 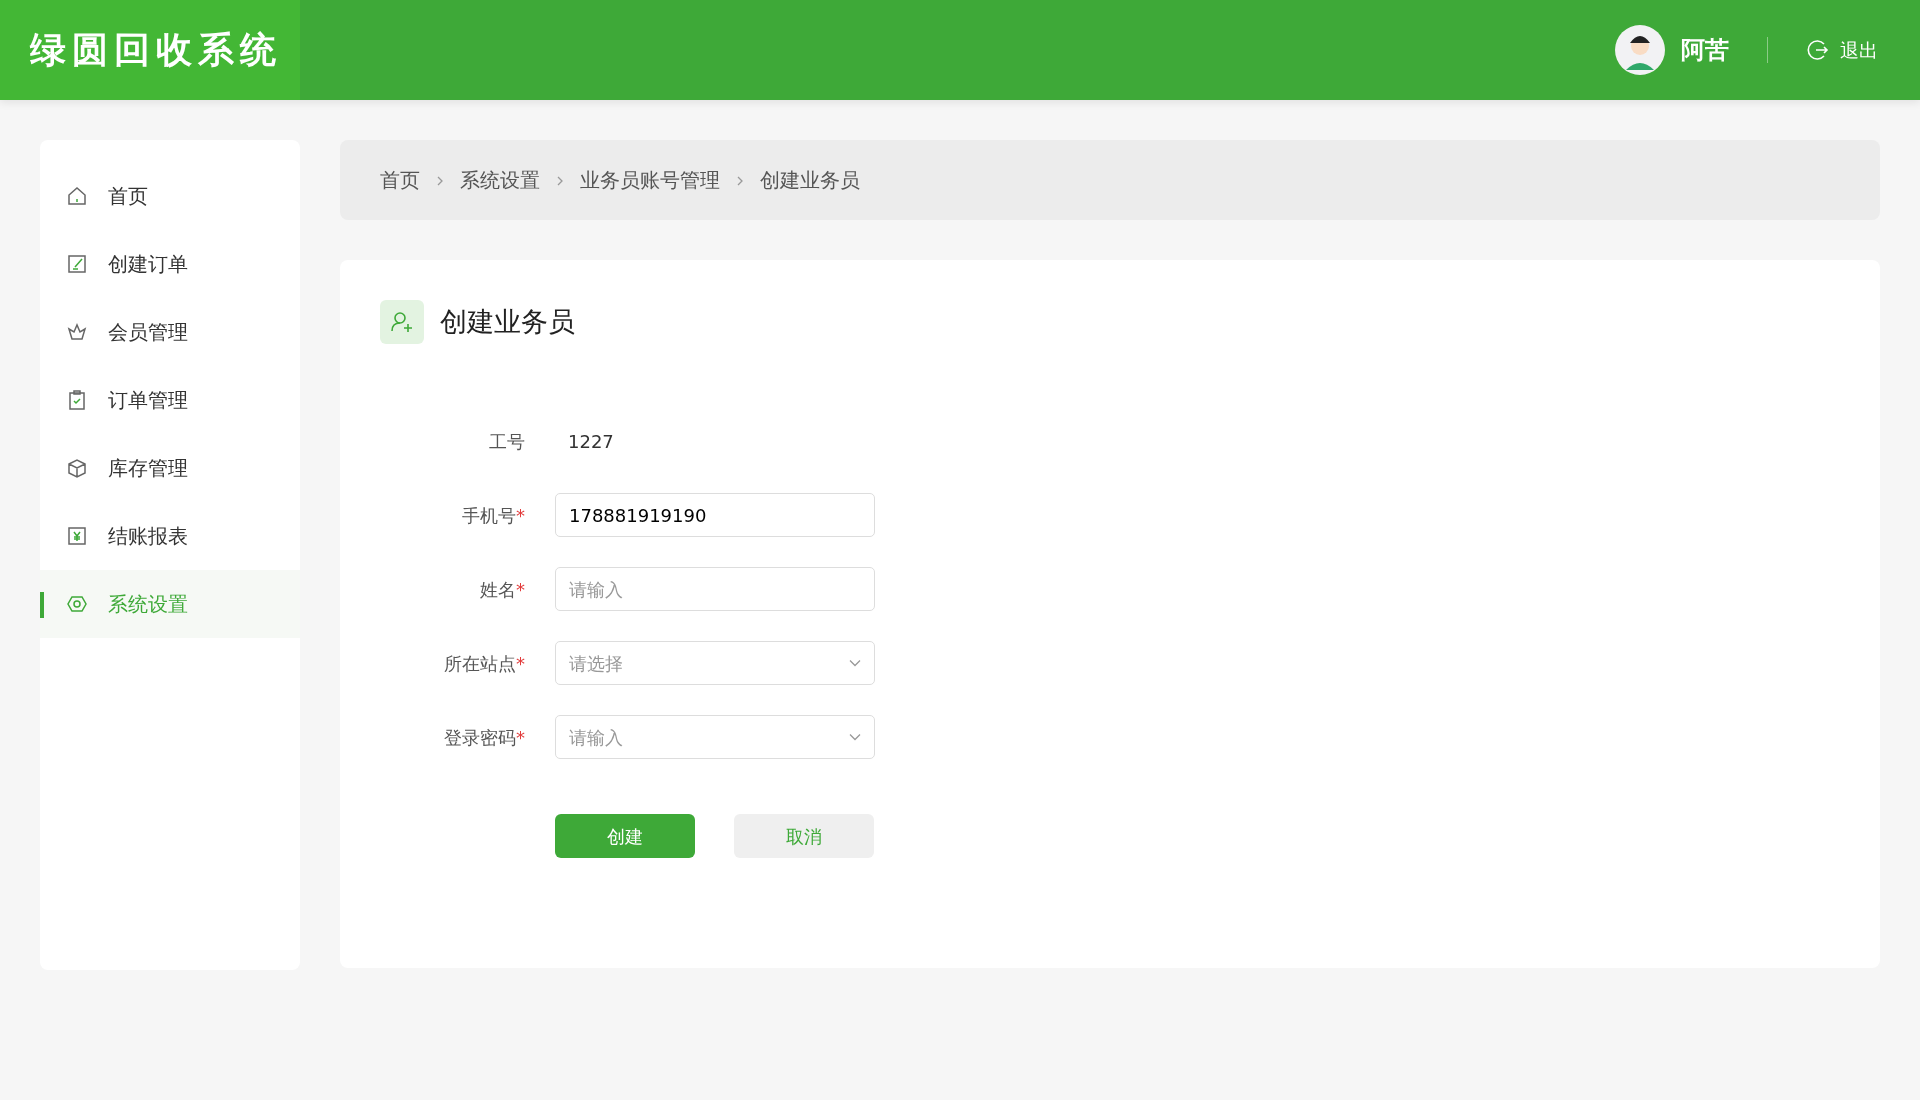 I want to click on field-label: 姓名*, so click(x=502, y=589).